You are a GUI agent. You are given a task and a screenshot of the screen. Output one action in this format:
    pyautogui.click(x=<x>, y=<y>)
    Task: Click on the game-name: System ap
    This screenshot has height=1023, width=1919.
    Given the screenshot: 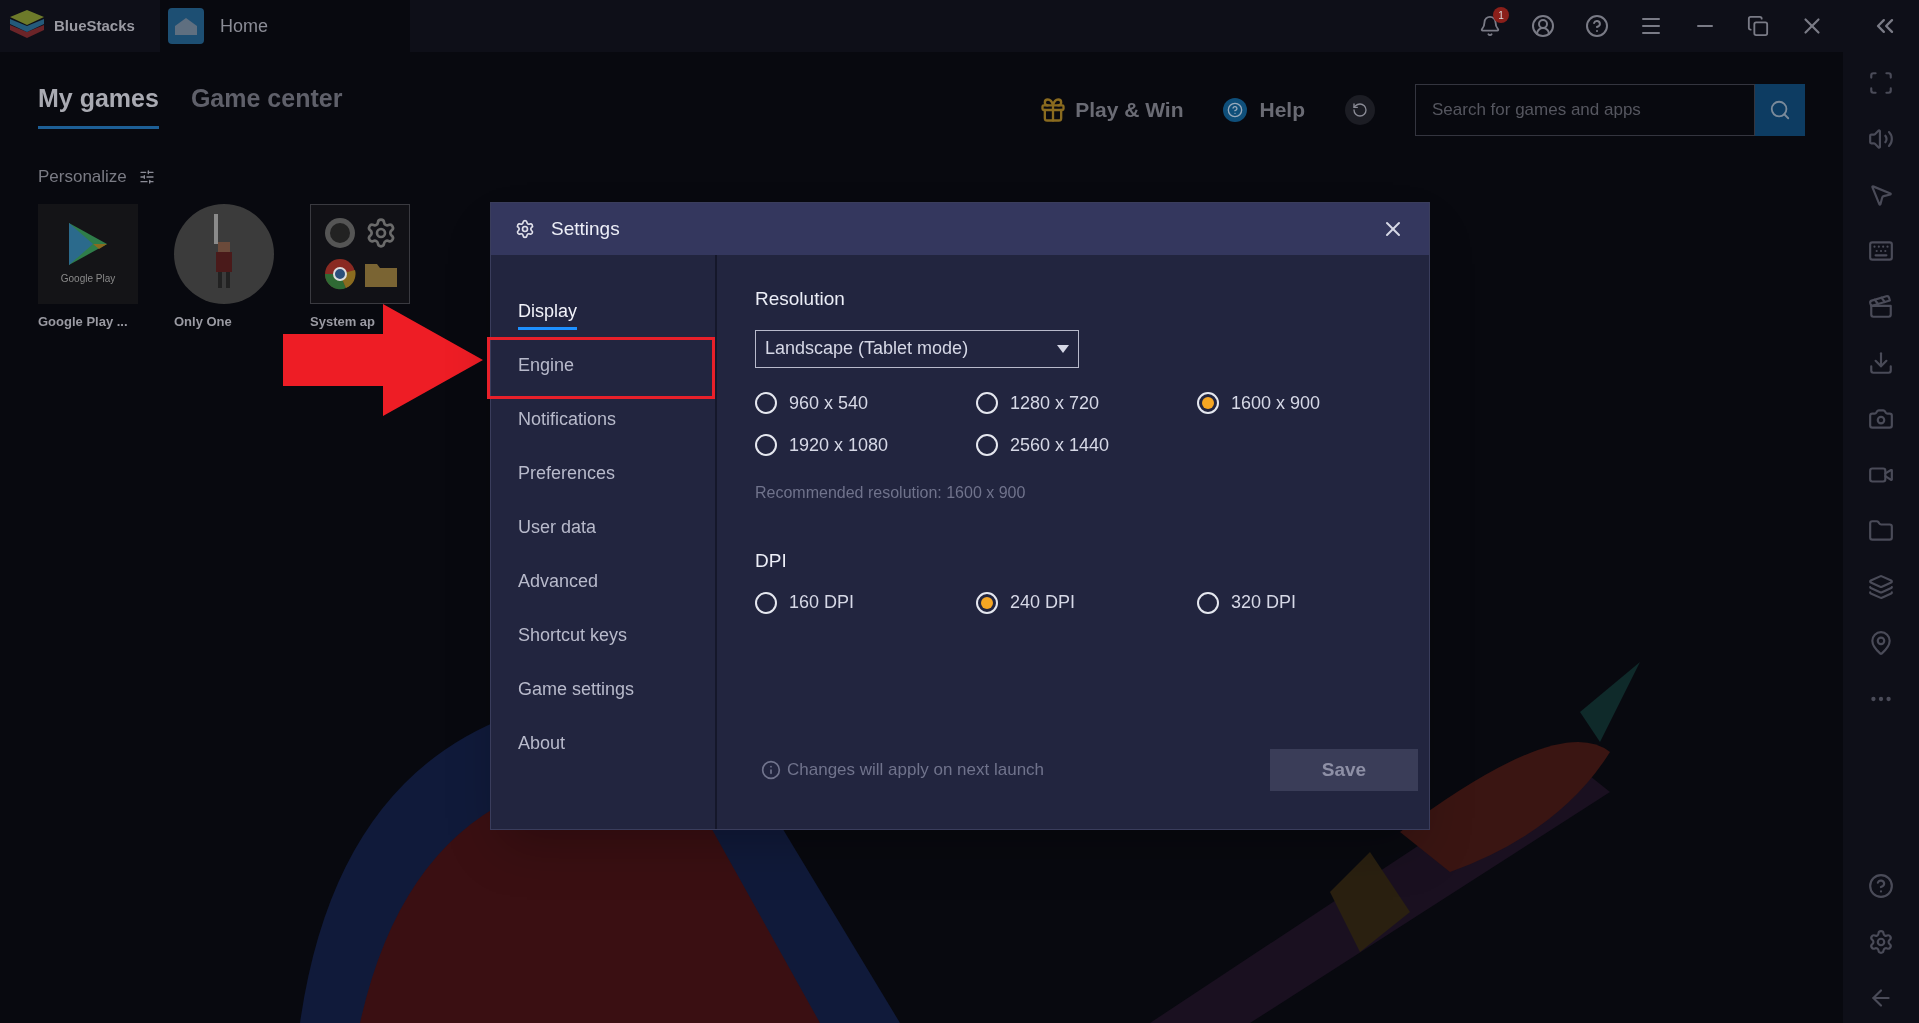 What is the action you would take?
    pyautogui.click(x=366, y=321)
    